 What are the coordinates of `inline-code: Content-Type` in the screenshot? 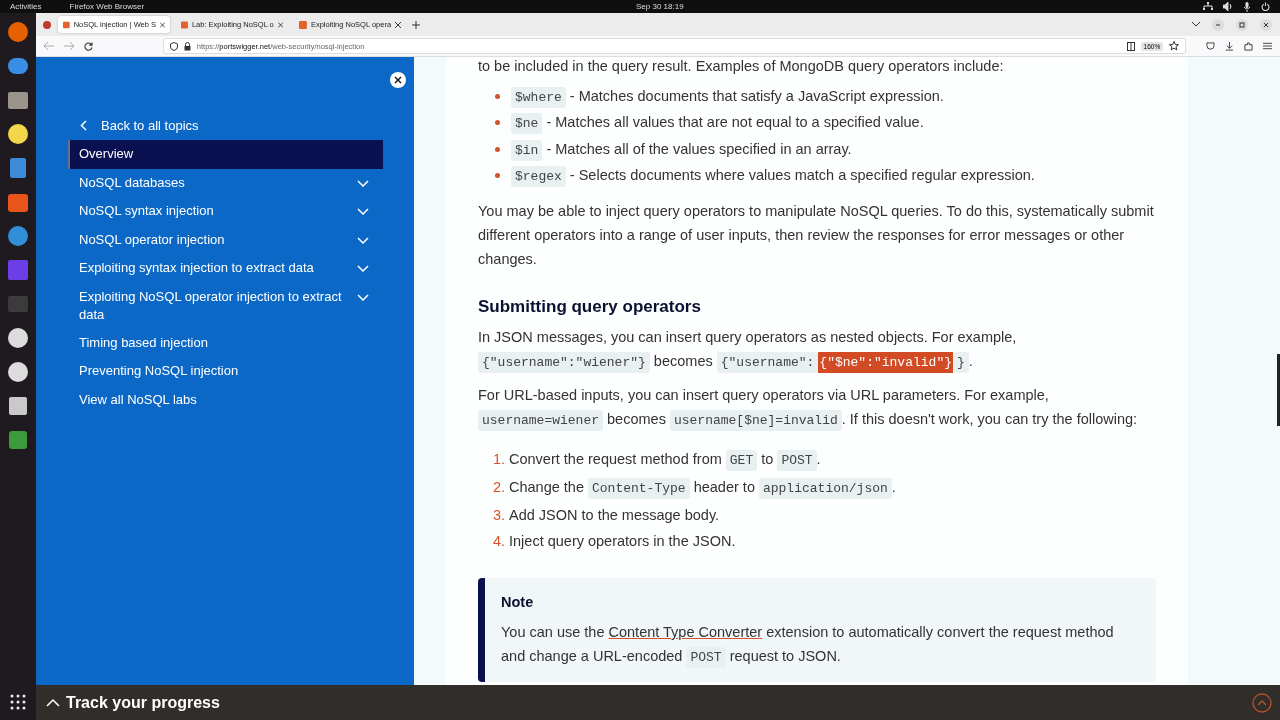 It's located at (639, 488).